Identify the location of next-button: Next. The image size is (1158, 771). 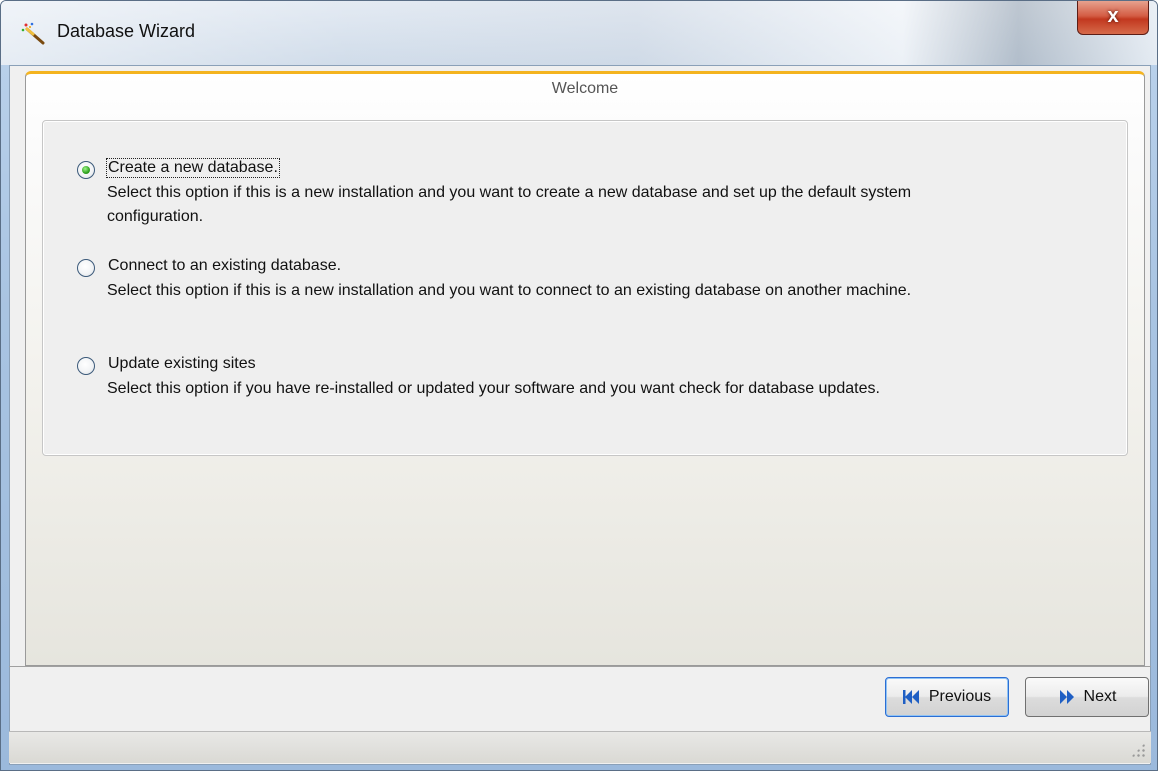
(1087, 697).